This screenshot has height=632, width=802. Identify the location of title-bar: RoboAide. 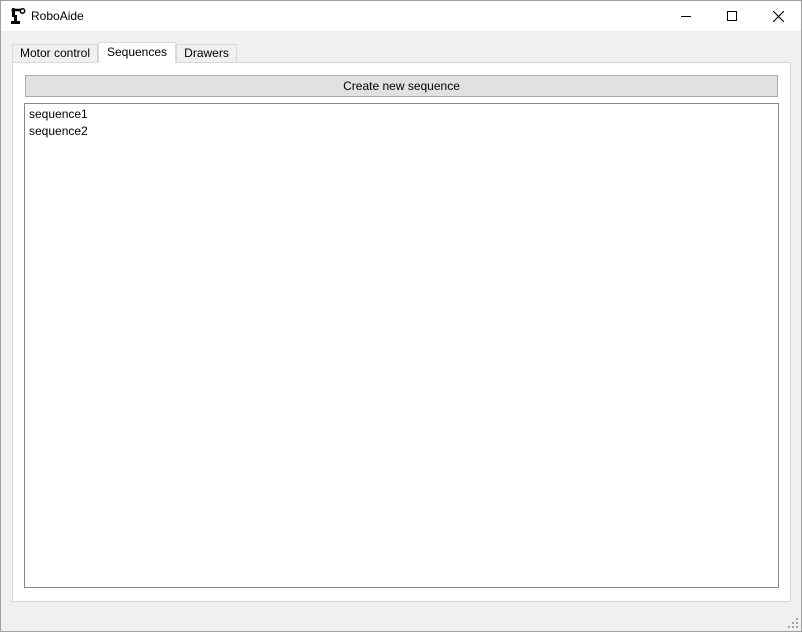
(401, 16).